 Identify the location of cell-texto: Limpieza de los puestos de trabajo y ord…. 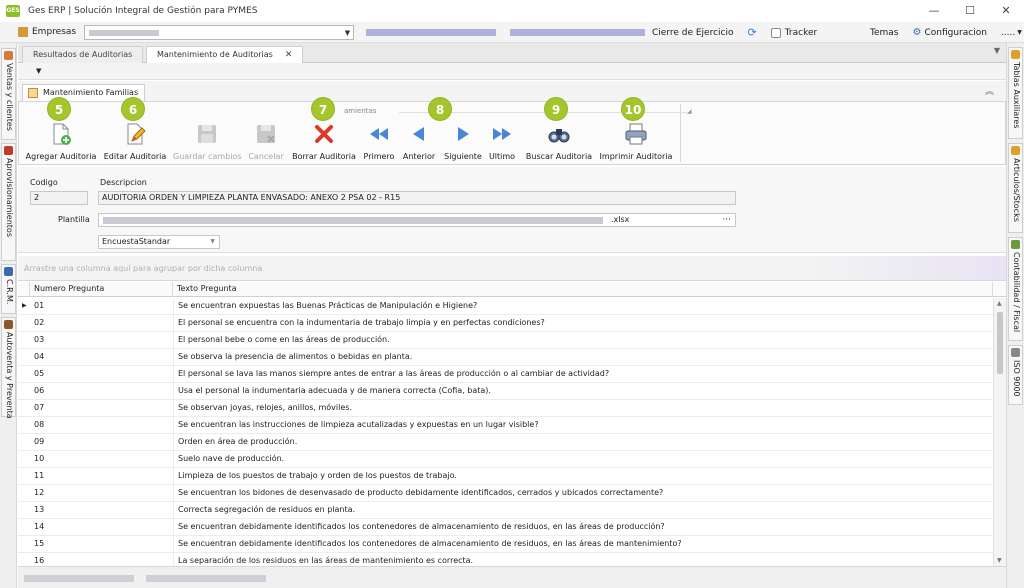
(583, 476).